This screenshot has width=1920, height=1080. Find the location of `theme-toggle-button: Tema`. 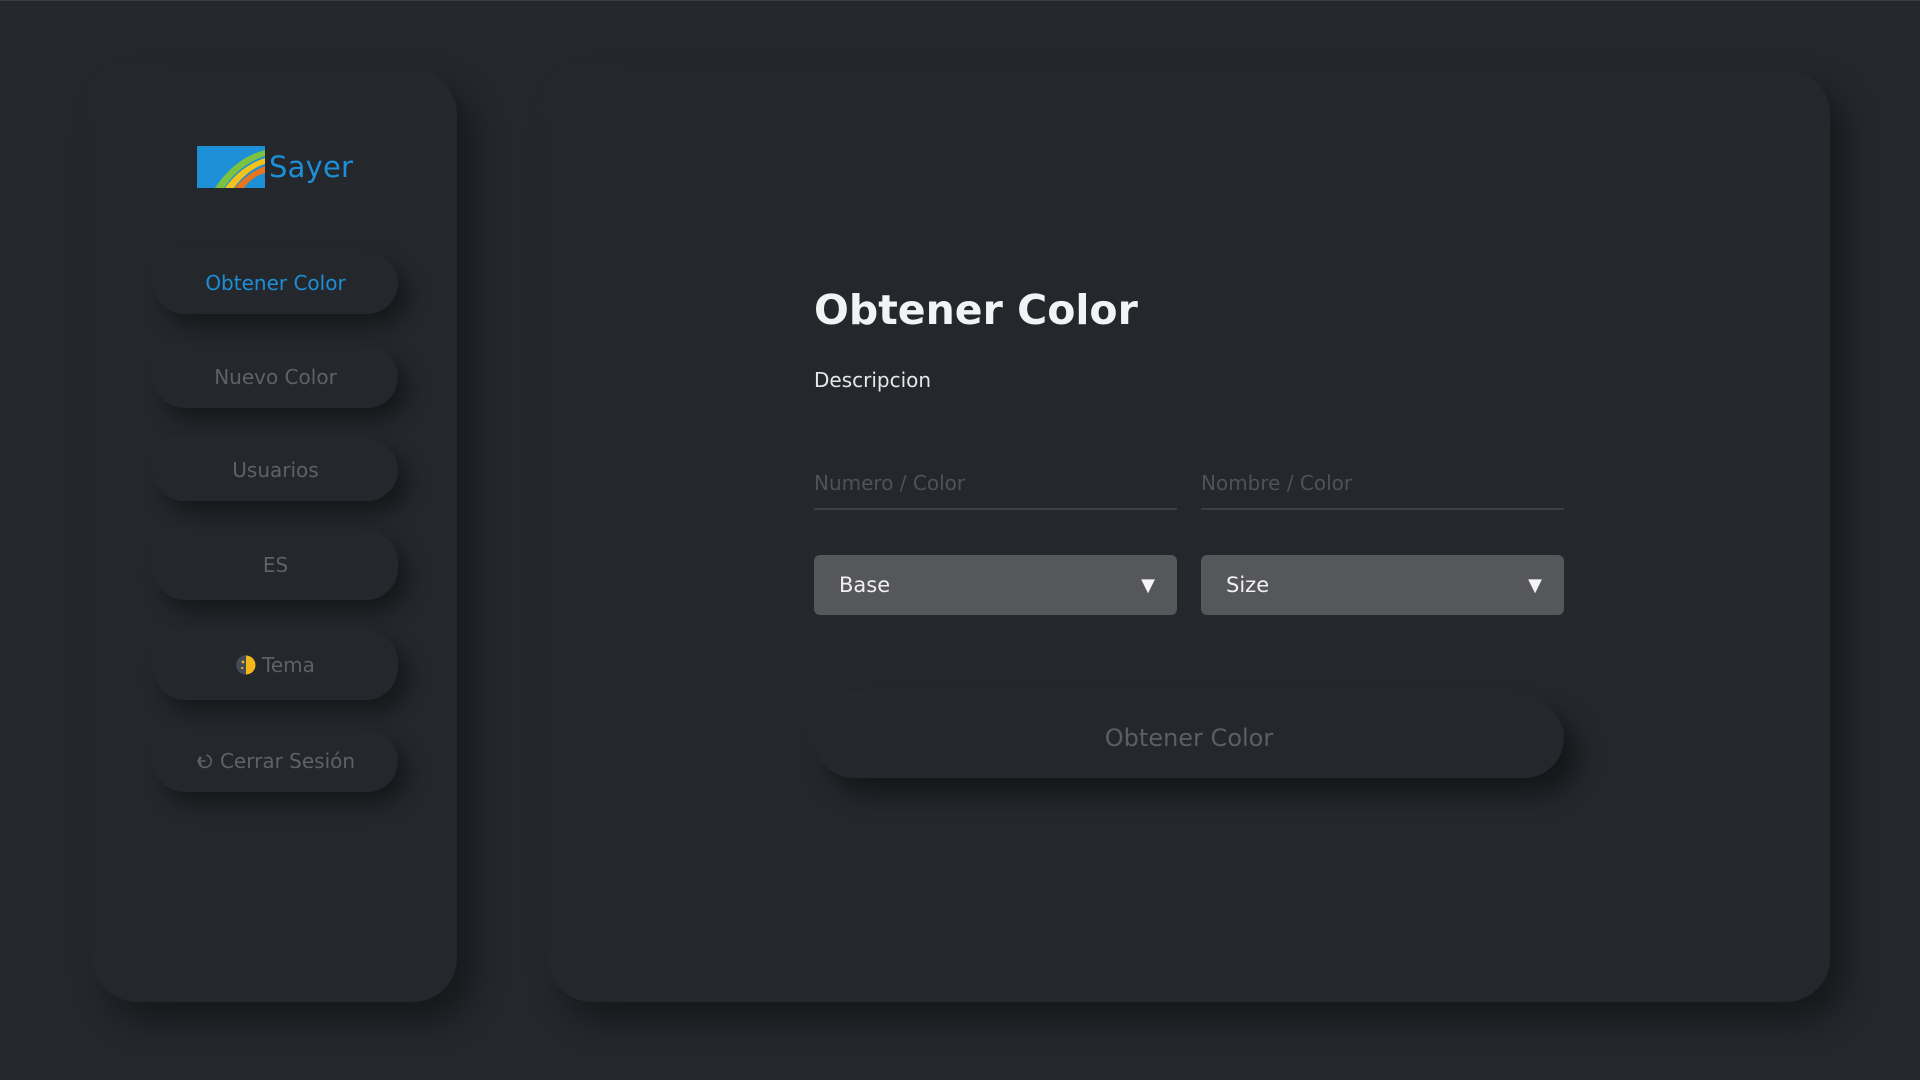

theme-toggle-button: Tema is located at coordinates (275, 665).